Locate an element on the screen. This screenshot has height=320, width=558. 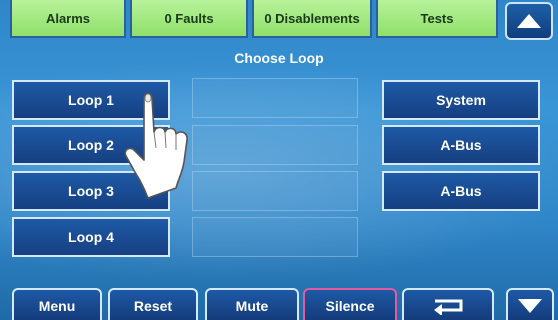
mute-button: Mute is located at coordinates (252, 304).